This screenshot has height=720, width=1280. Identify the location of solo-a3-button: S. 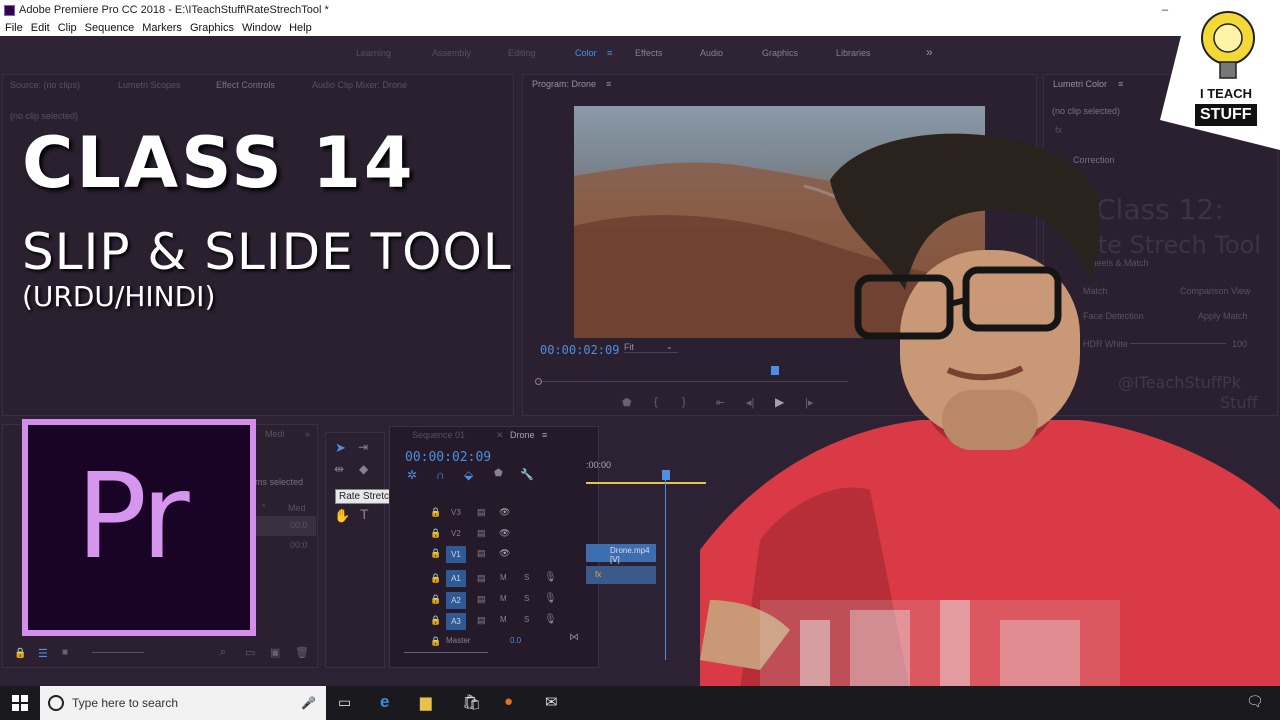
(526, 619).